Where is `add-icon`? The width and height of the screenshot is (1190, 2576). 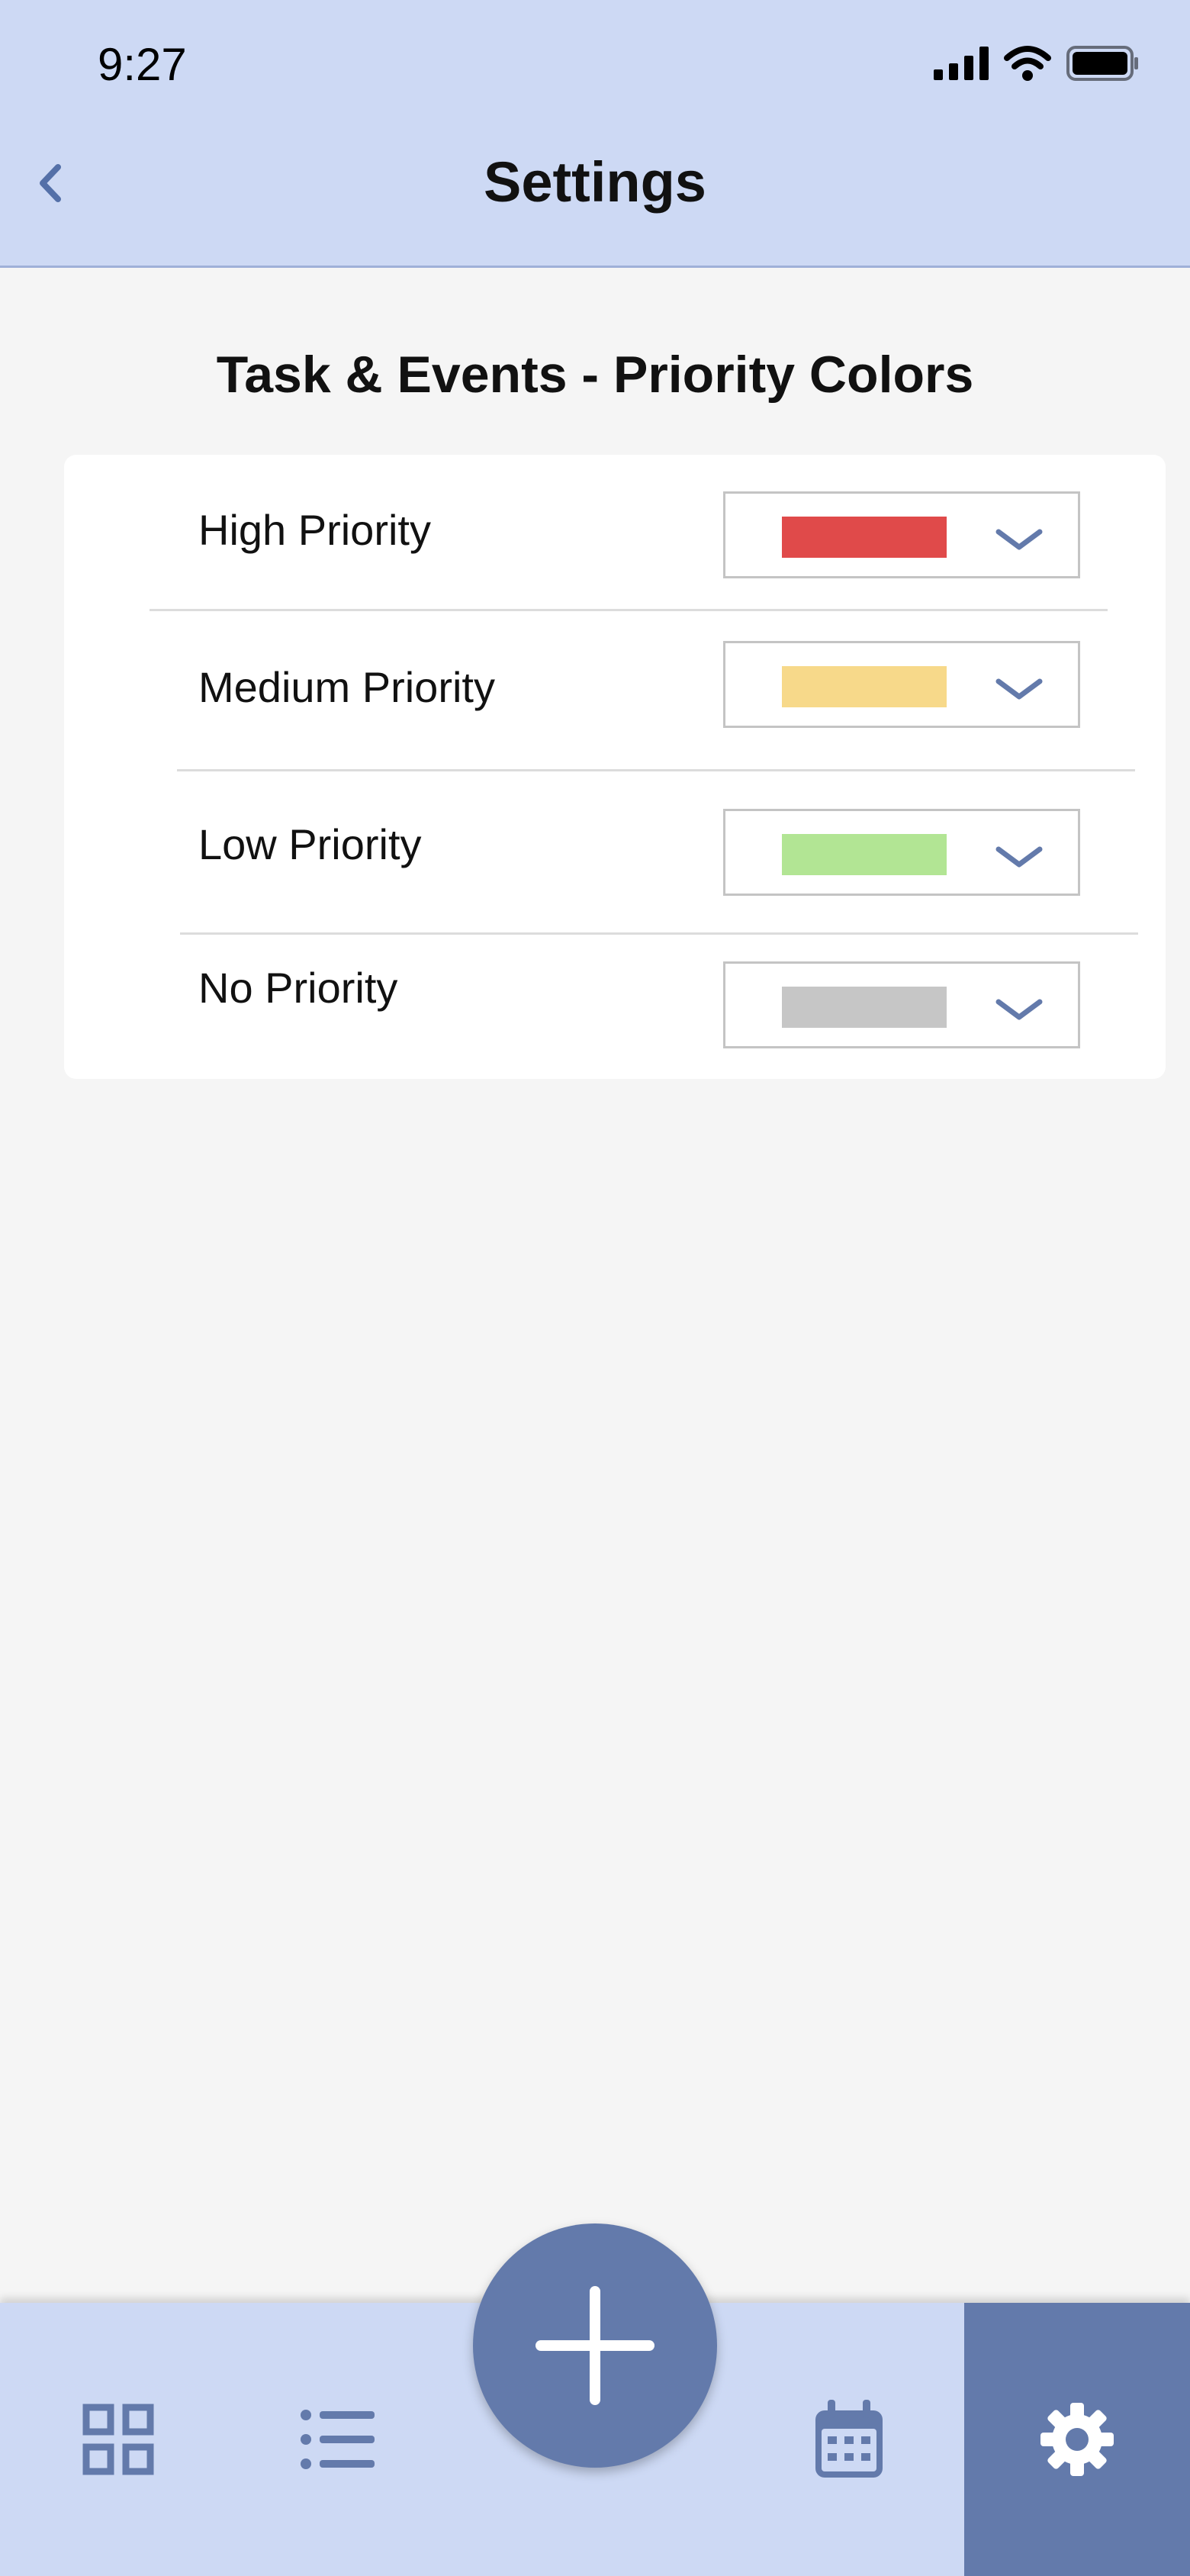 add-icon is located at coordinates (595, 2345).